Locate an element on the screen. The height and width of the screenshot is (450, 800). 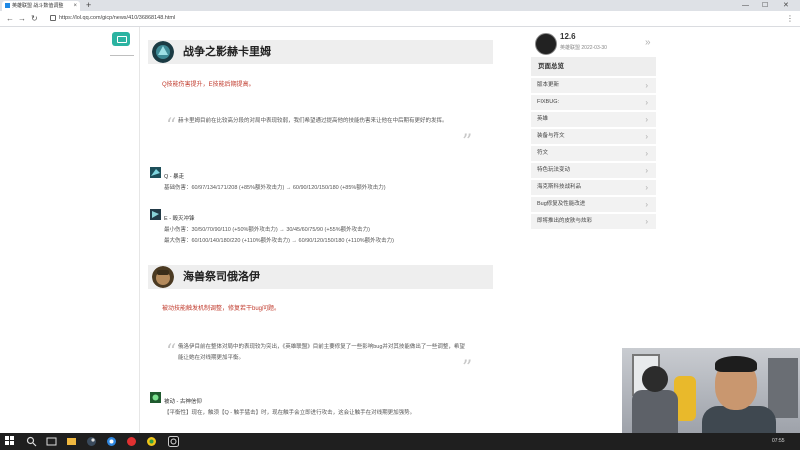
hero-name: 战争之影赫卡里姆 is located at coordinates (227, 52).